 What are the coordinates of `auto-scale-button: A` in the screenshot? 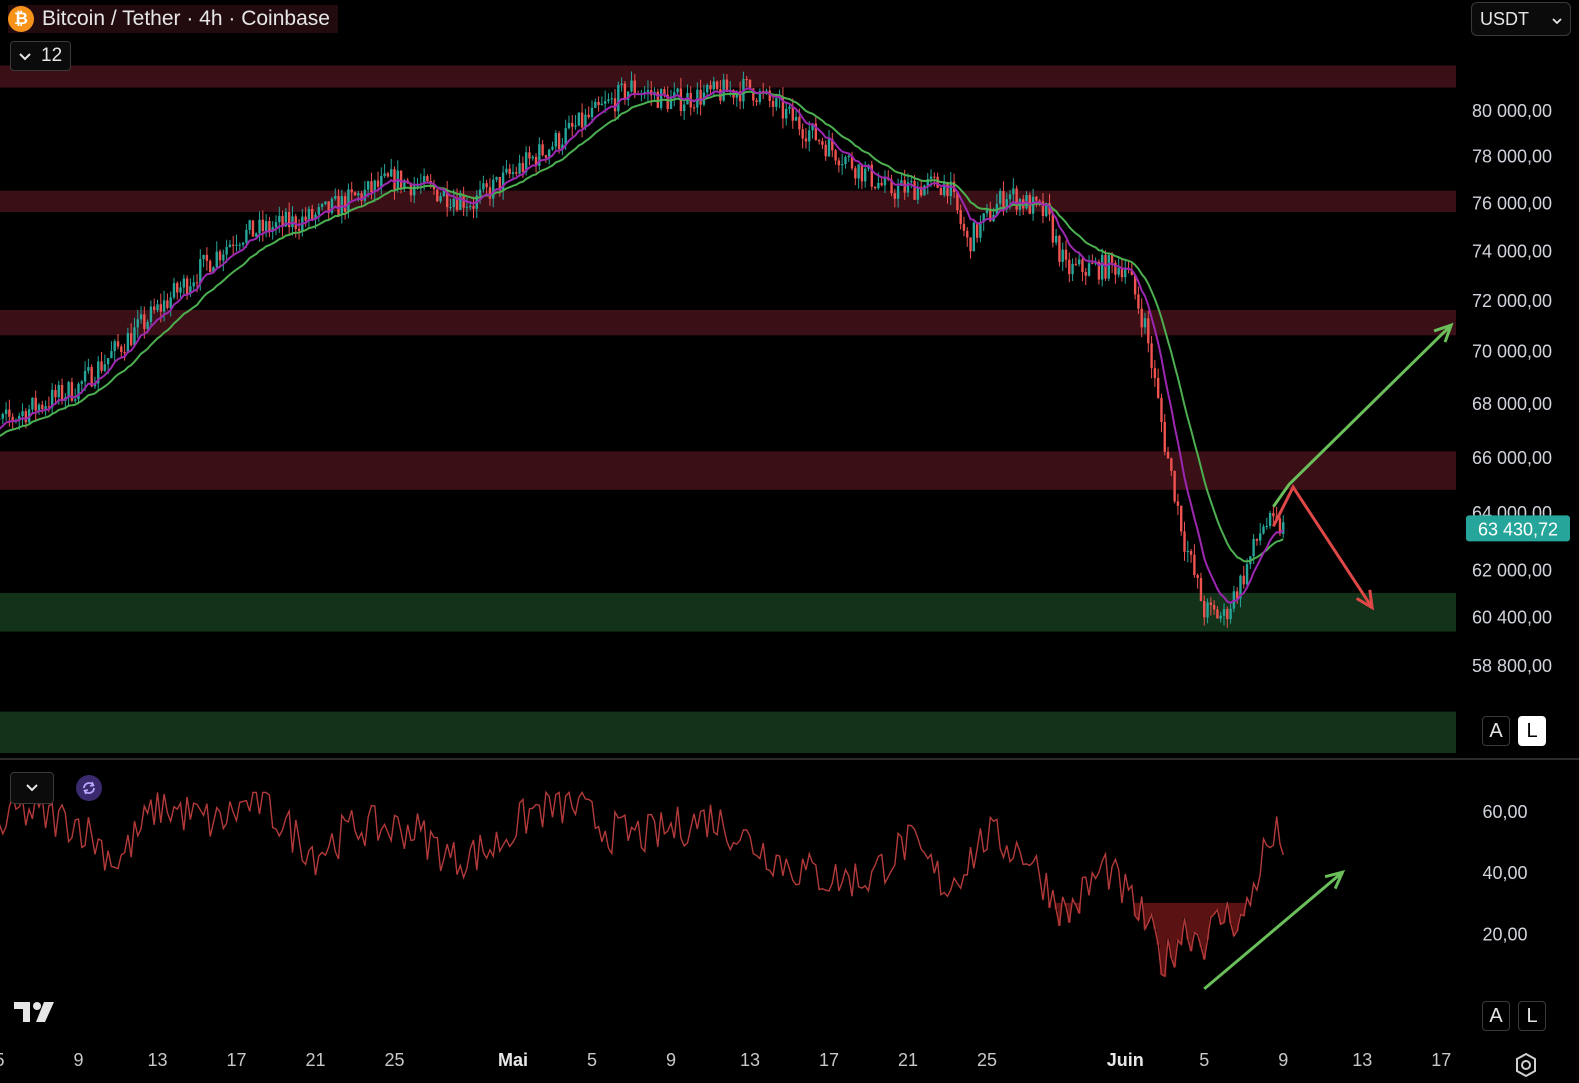 It's located at (1496, 731).